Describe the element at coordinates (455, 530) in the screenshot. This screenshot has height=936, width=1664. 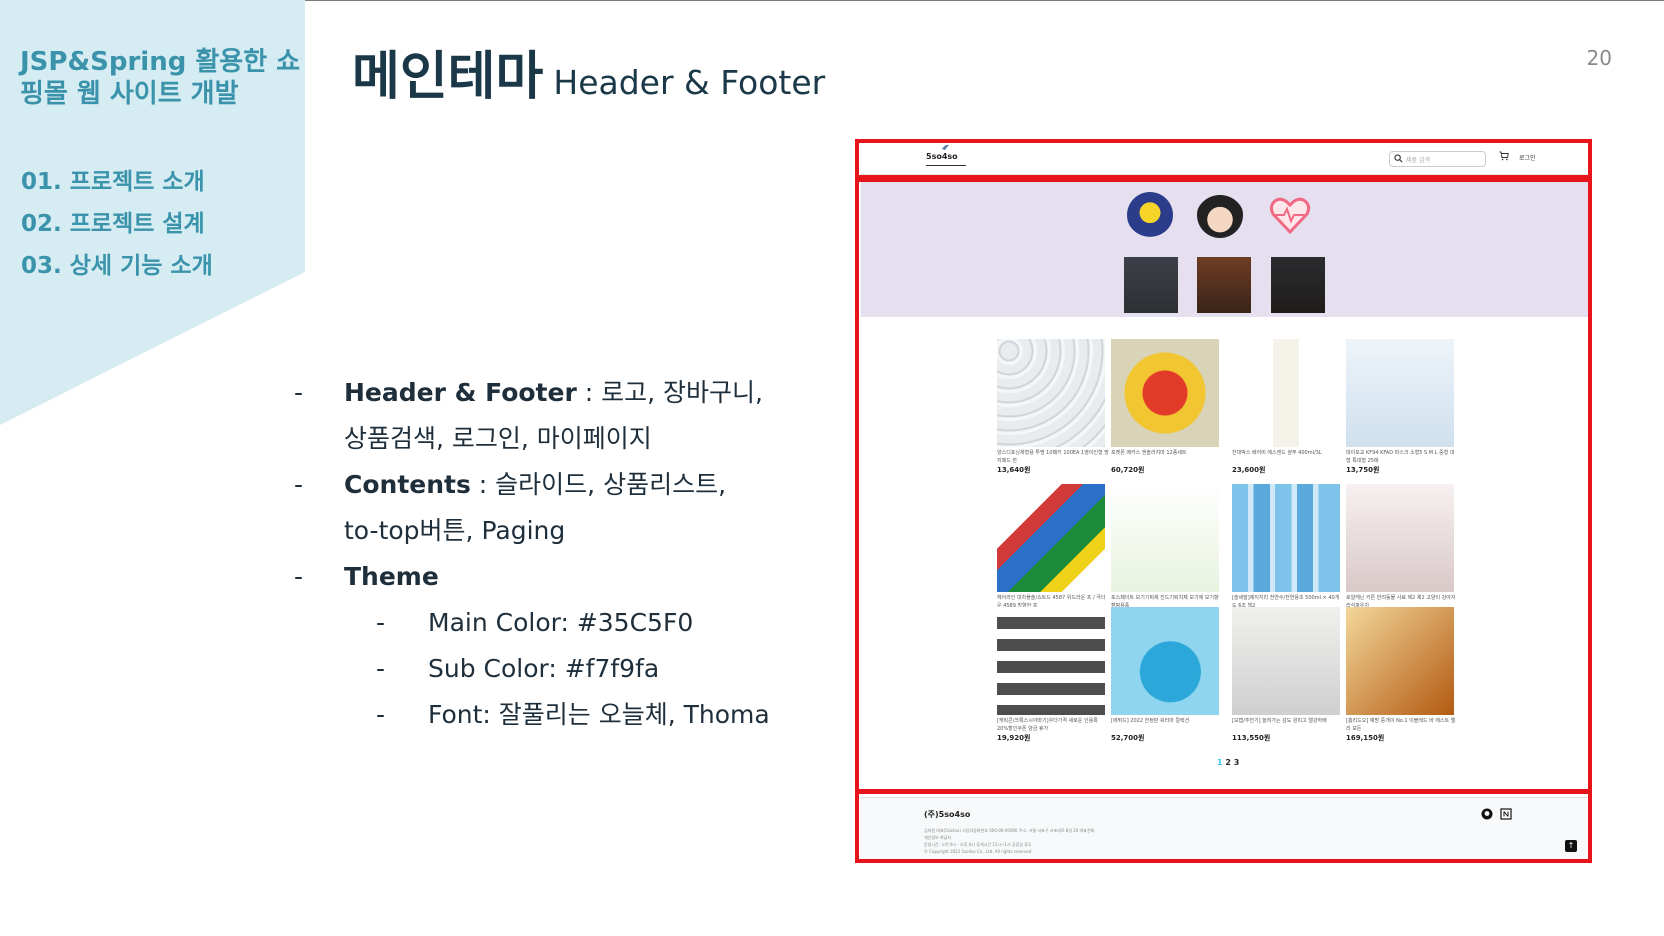
I see `bullet-text-cont: to-top버튼, Paging` at that location.